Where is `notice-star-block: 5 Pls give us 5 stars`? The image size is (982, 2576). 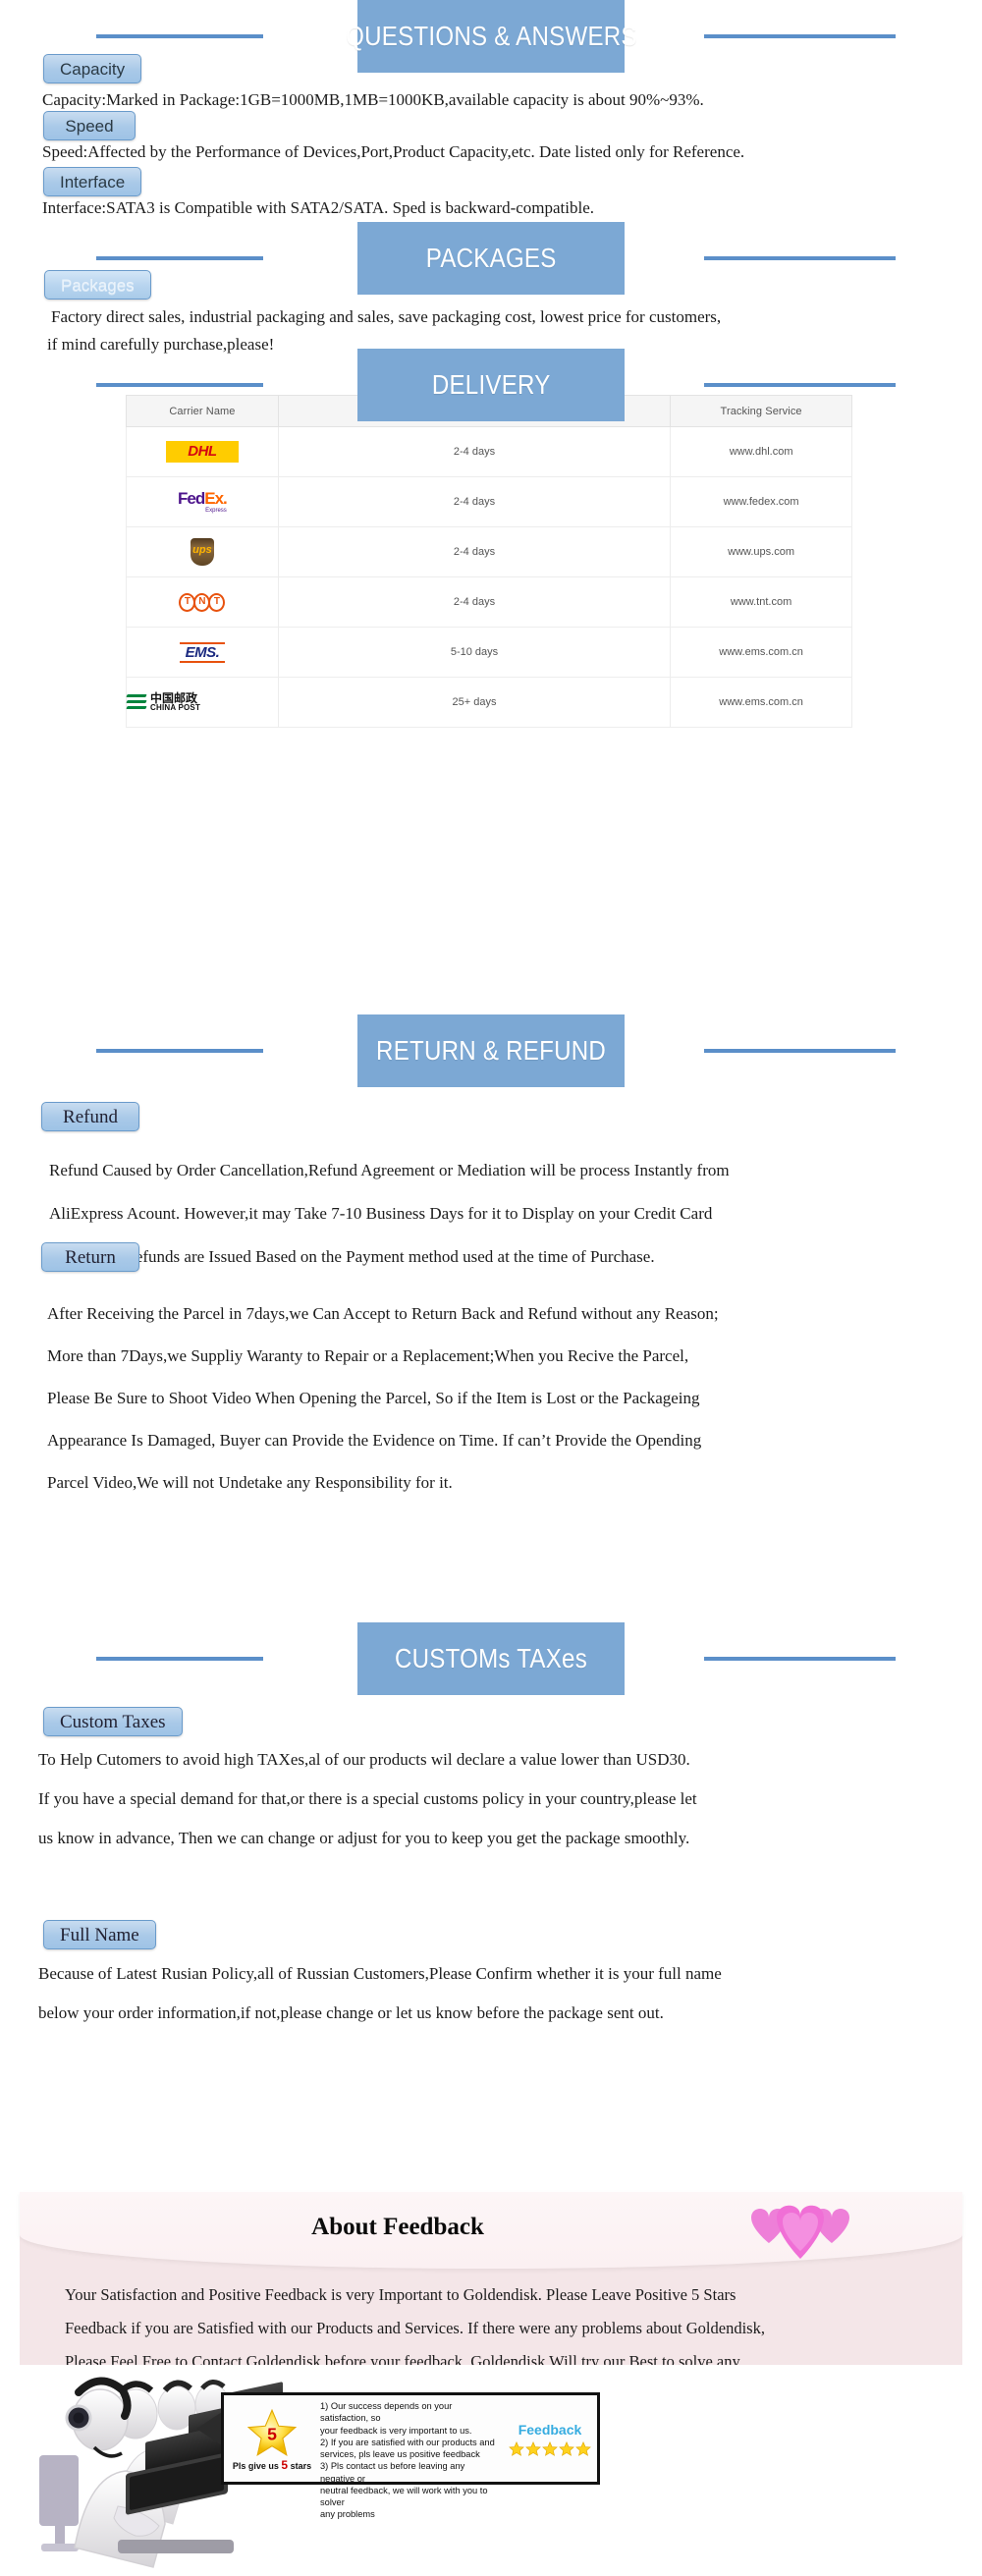 notice-star-block: 5 Pls give us 5 stars is located at coordinates (272, 2438).